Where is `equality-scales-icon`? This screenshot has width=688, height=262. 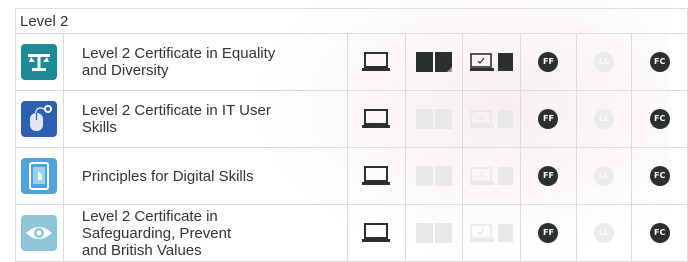 equality-scales-icon is located at coordinates (39, 62).